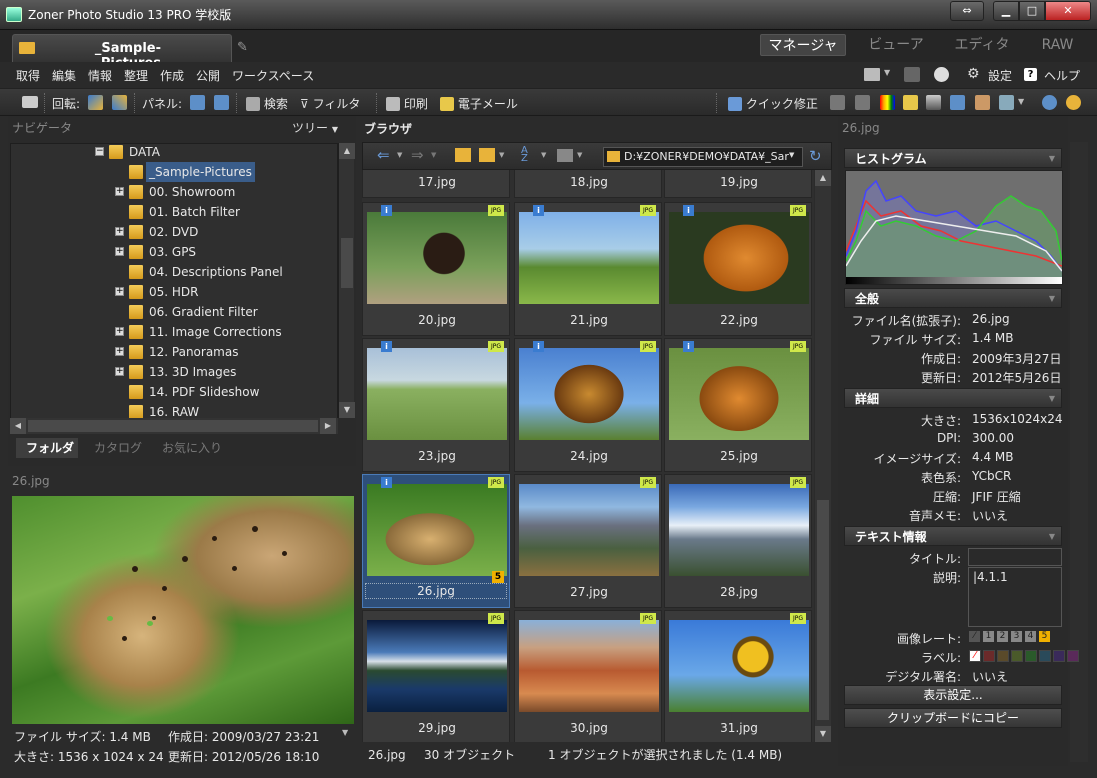 This screenshot has width=1097, height=778. I want to click on thumbnail-cell: i JPG 24.jpg, so click(588, 405).